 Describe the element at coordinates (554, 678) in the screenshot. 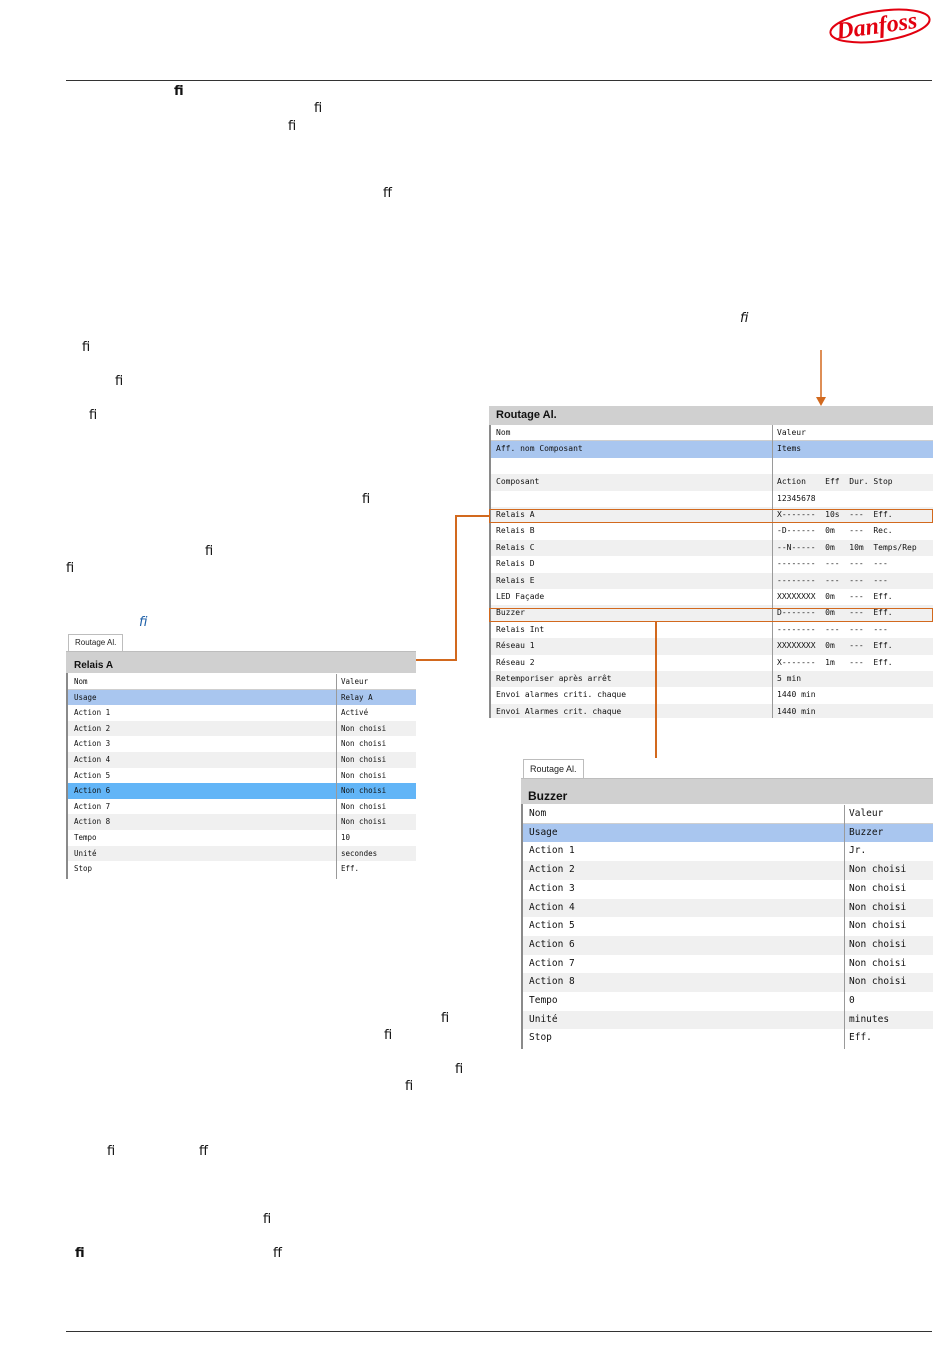

I see `row-name: Retemporiser après arrêt` at that location.